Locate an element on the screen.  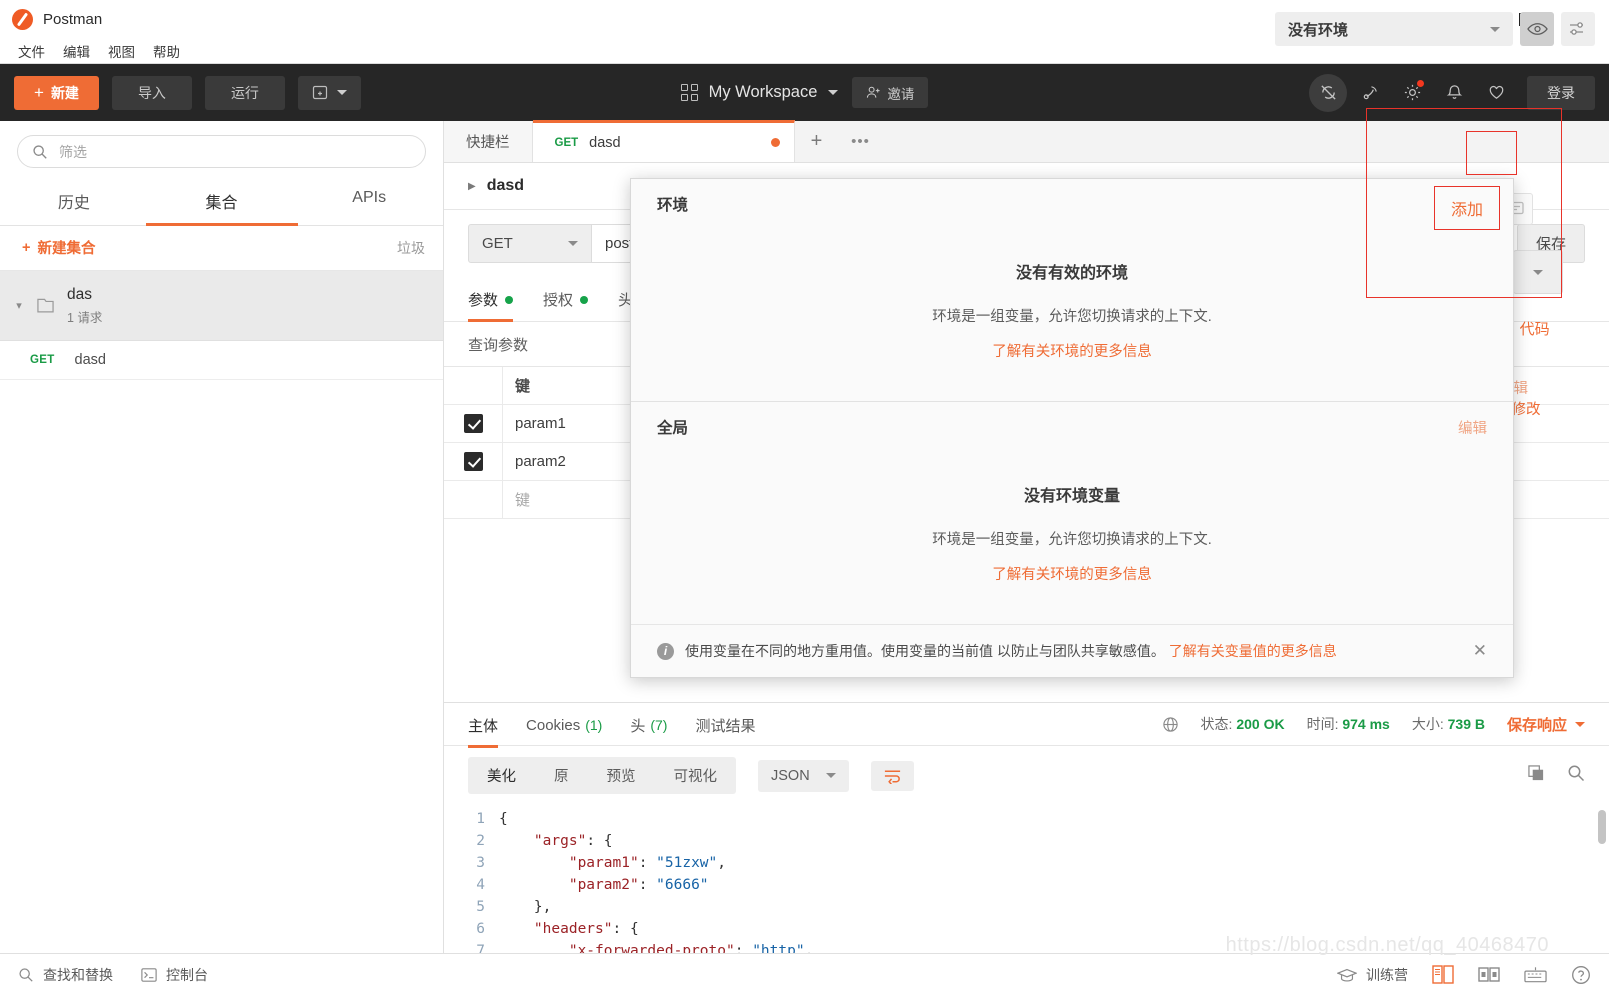
environment-settings-button is located at coordinates (1578, 29).